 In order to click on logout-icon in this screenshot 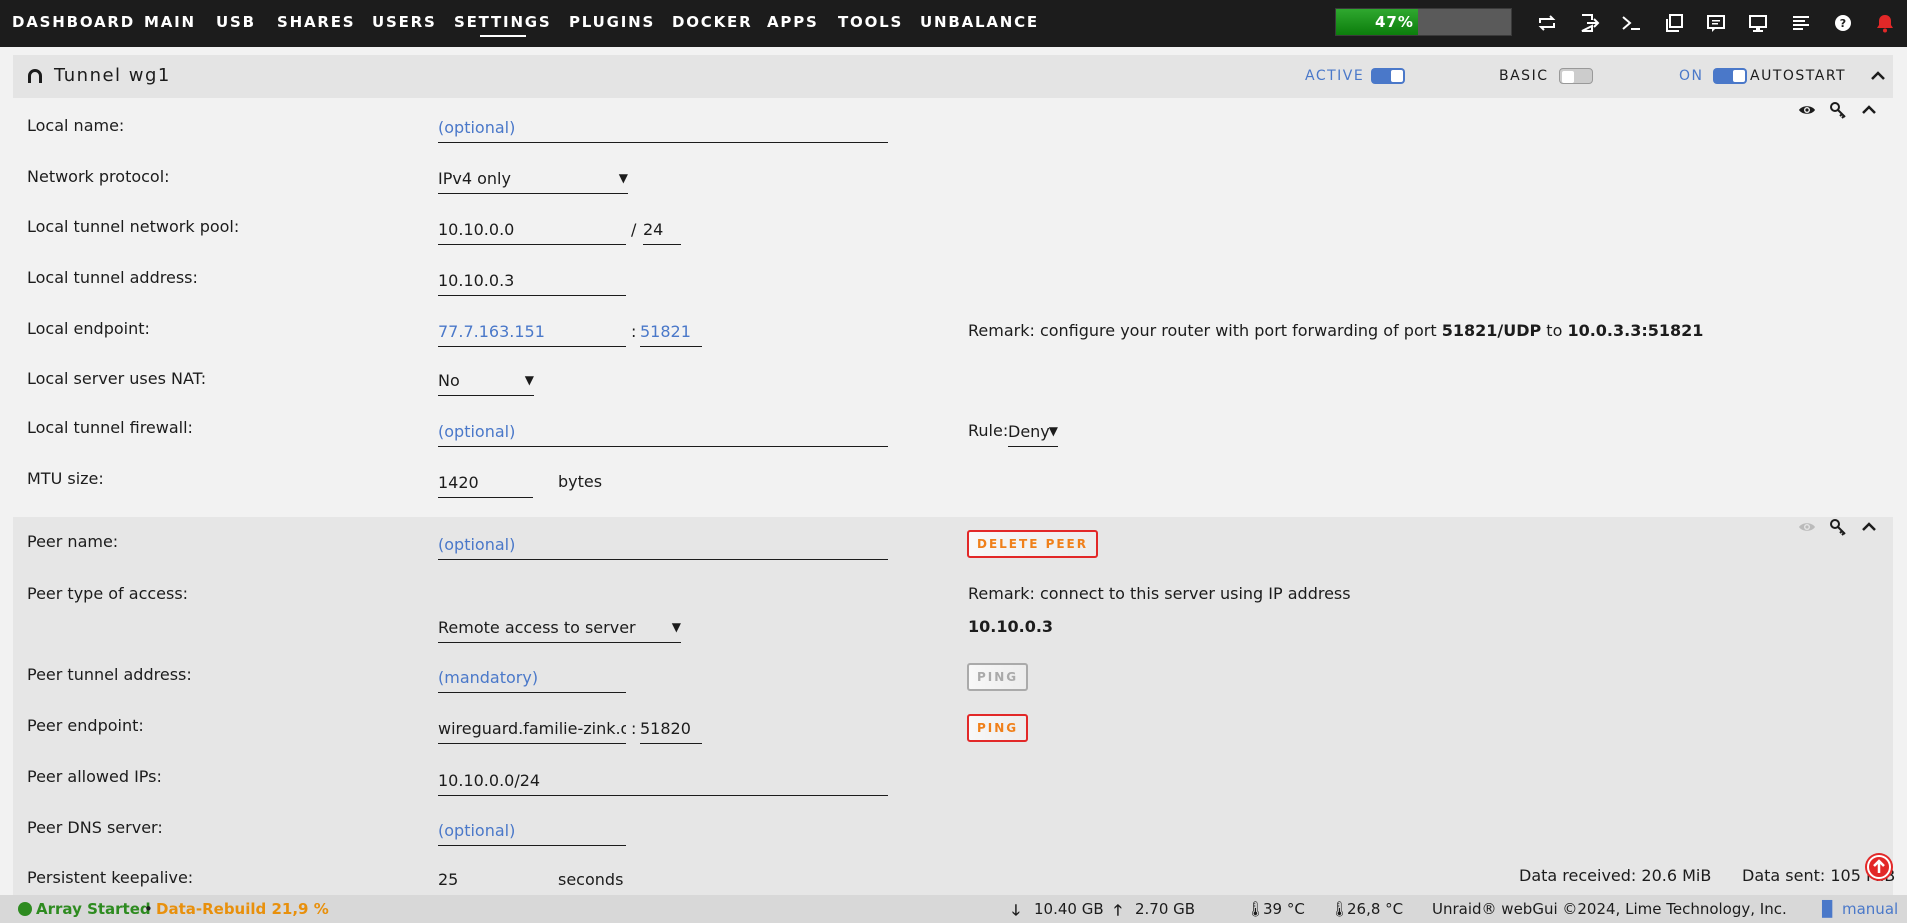, I will do `click(1589, 23)`.